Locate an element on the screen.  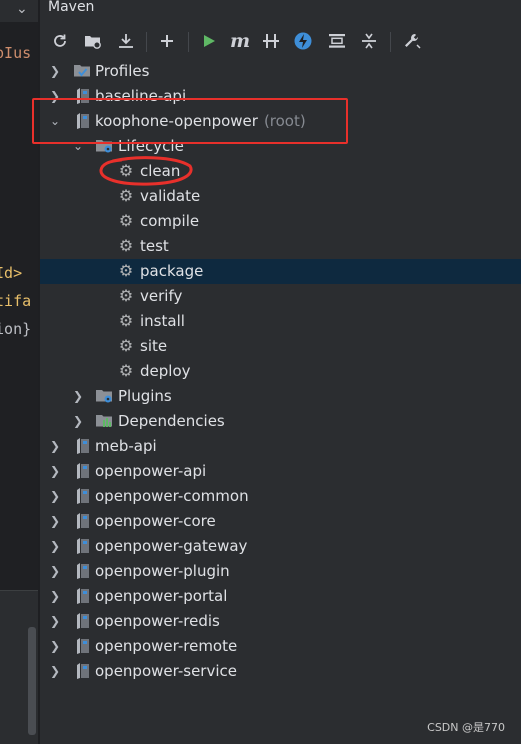
run-icon is located at coordinates (209, 41).